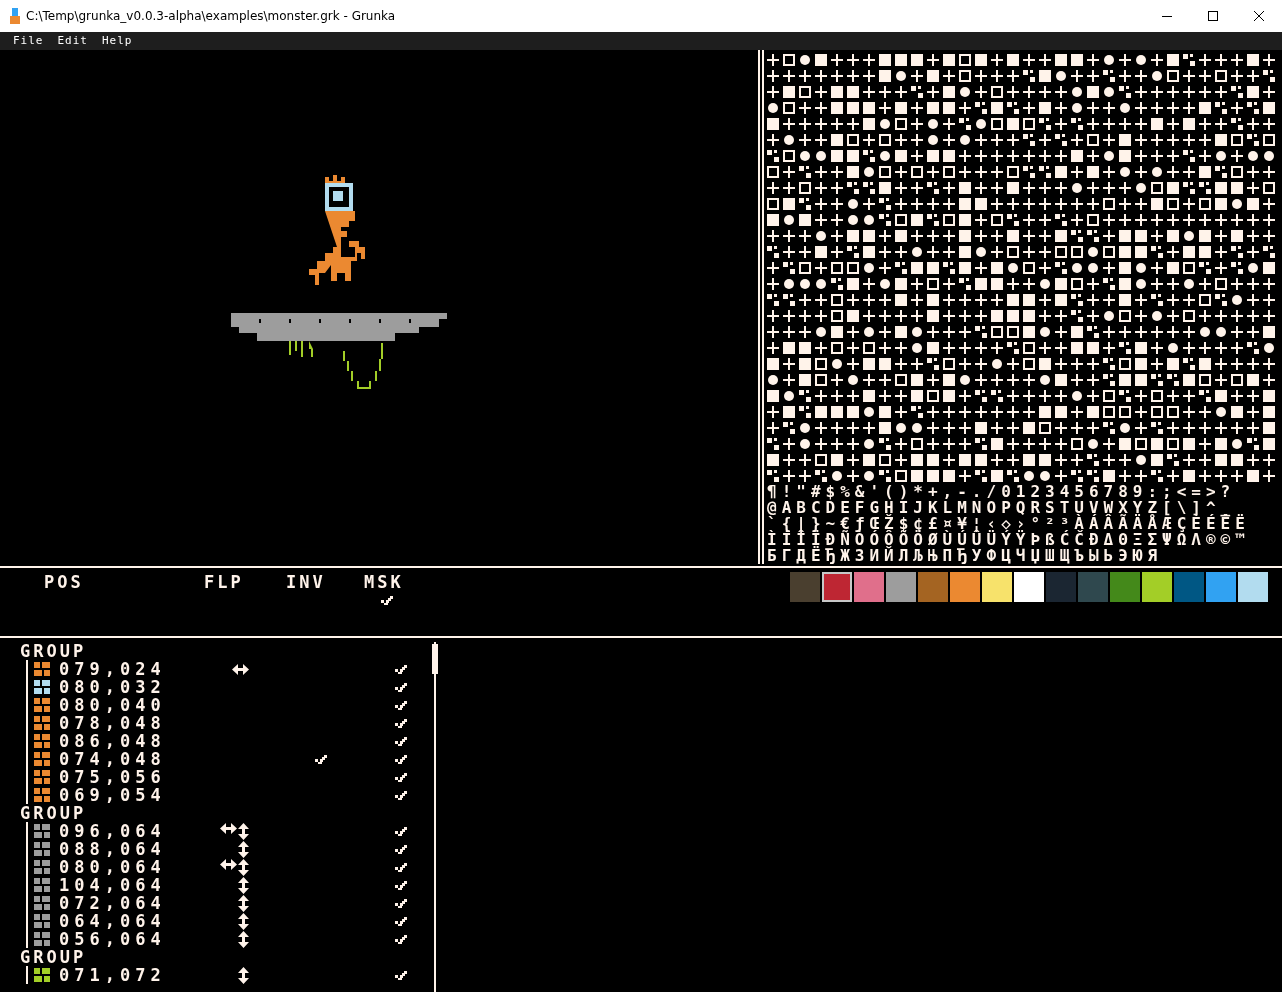 The image size is (1282, 992). What do you see at coordinates (134, 777) in the screenshot?
I see `position-text: 075,056` at bounding box center [134, 777].